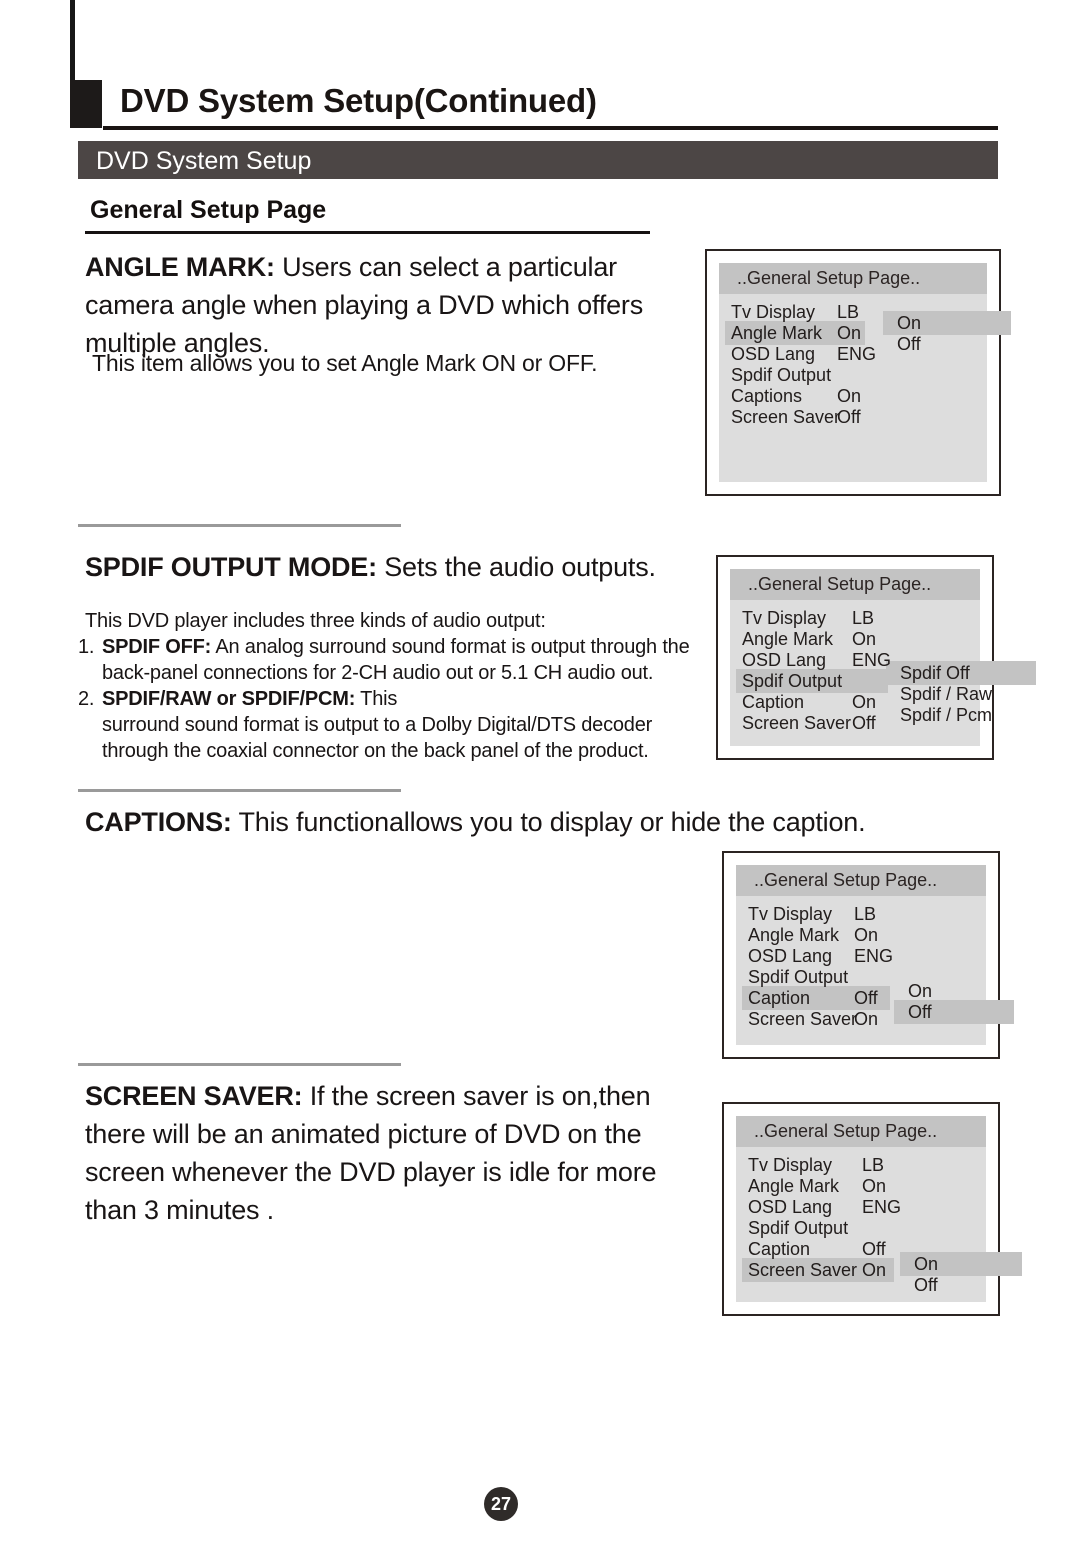  Describe the element at coordinates (376, 699) in the screenshot. I see `spdif-item-2-rest: This` at that location.